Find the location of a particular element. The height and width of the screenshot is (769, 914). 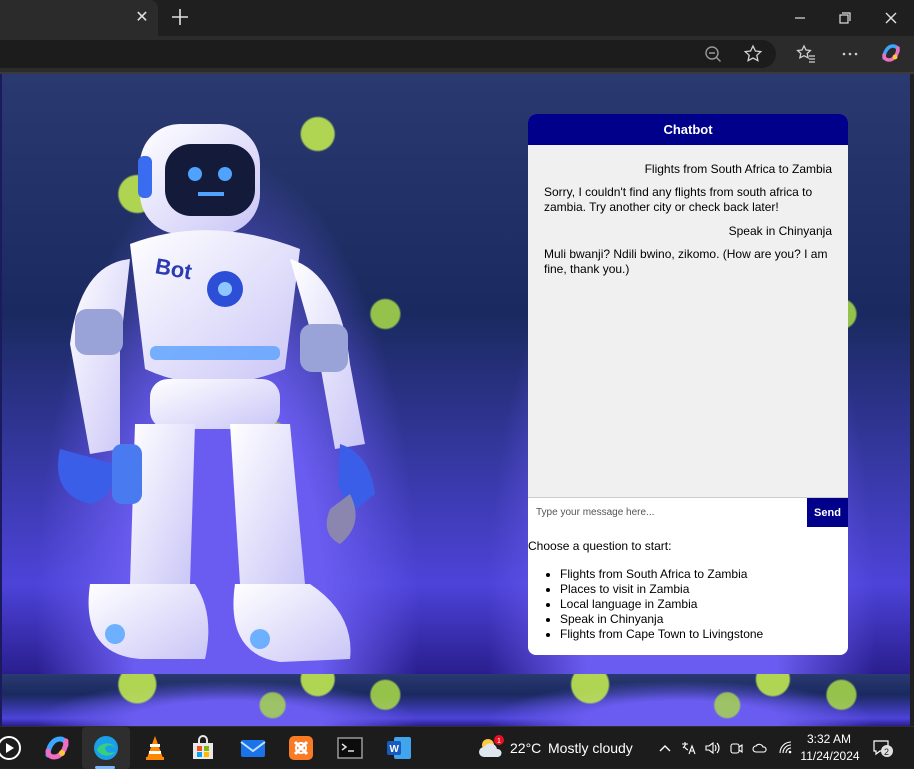

restore-icon is located at coordinates (845, 18).